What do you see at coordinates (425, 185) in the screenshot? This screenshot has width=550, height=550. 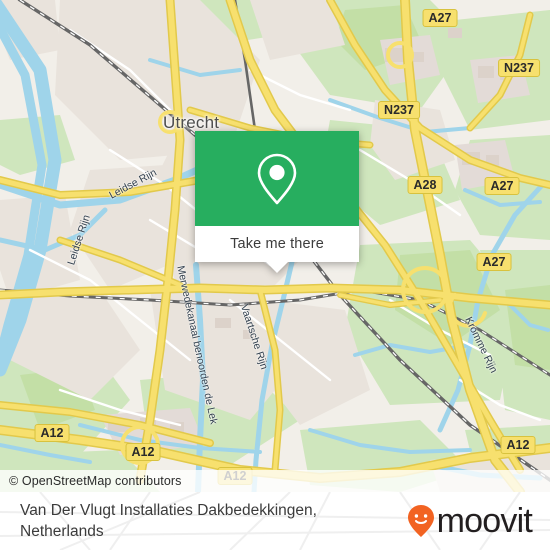 I see `road-shield: A28` at bounding box center [425, 185].